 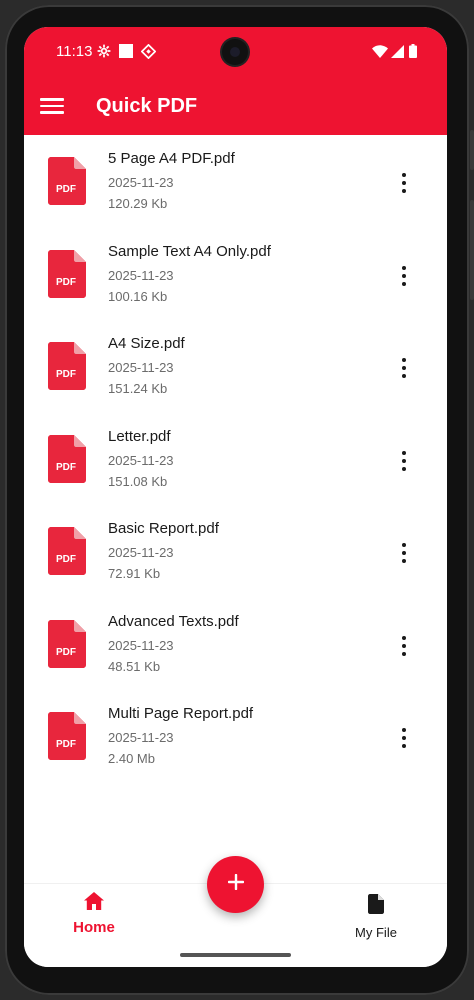 What do you see at coordinates (131, 758) in the screenshot?
I see `file-size: 2.40 Mb` at bounding box center [131, 758].